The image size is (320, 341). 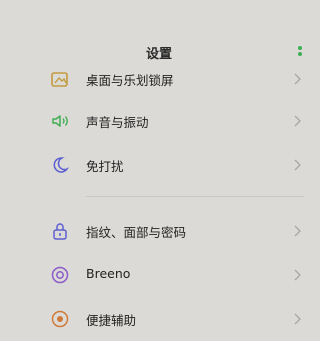 What do you see at coordinates (59, 79) in the screenshot?
I see `wallpaper-icon` at bounding box center [59, 79].